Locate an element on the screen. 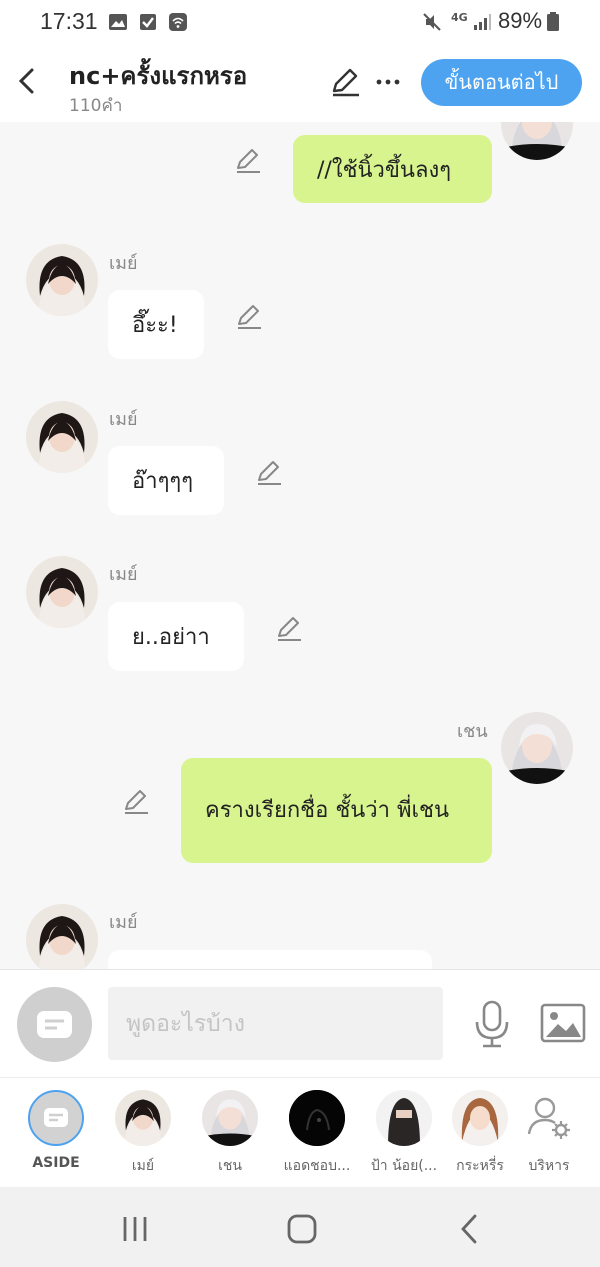 The image size is (600, 1267). sender-name: เชน is located at coordinates (472, 731).